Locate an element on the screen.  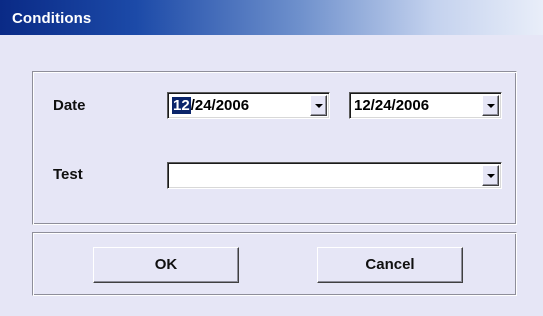
date-from-rest: /24/2006 is located at coordinates (220, 105).